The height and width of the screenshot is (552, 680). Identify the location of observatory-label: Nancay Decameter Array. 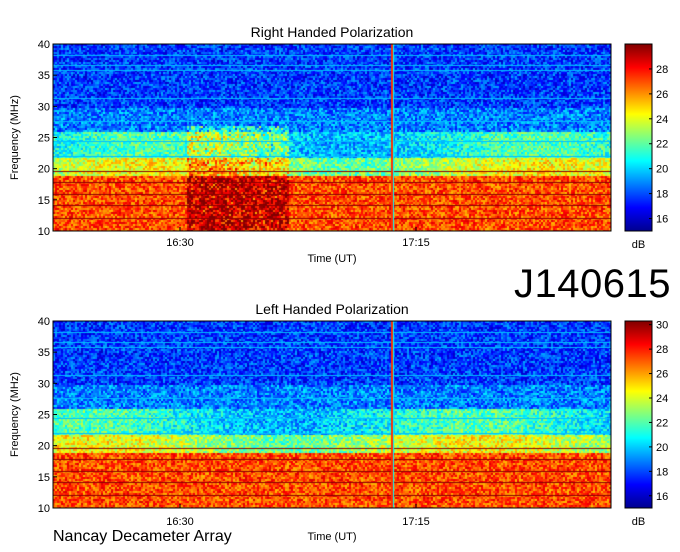
(142, 536).